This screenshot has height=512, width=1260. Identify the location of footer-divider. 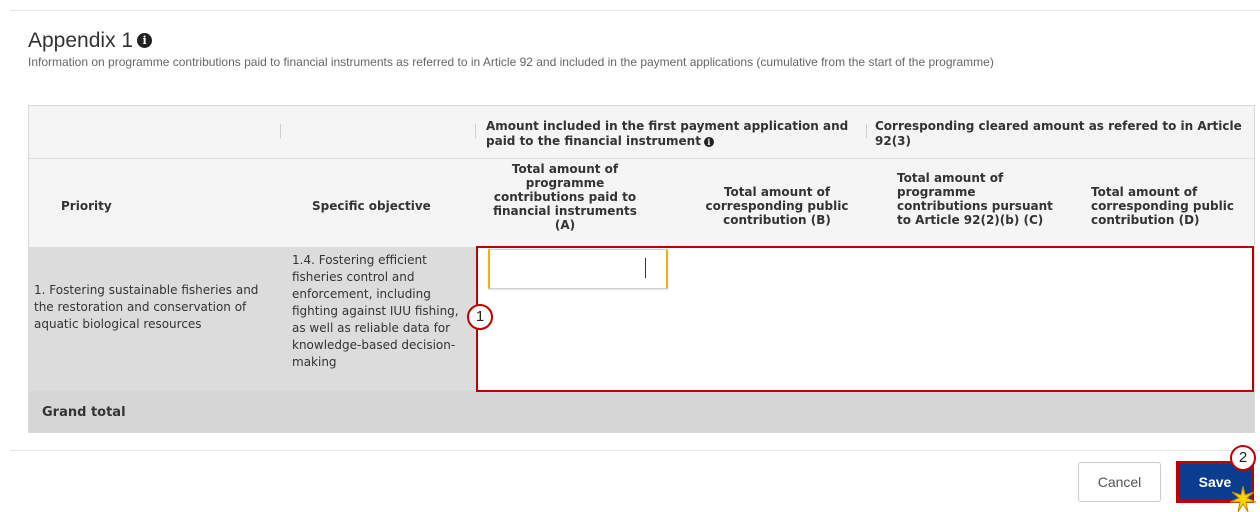
(635, 450).